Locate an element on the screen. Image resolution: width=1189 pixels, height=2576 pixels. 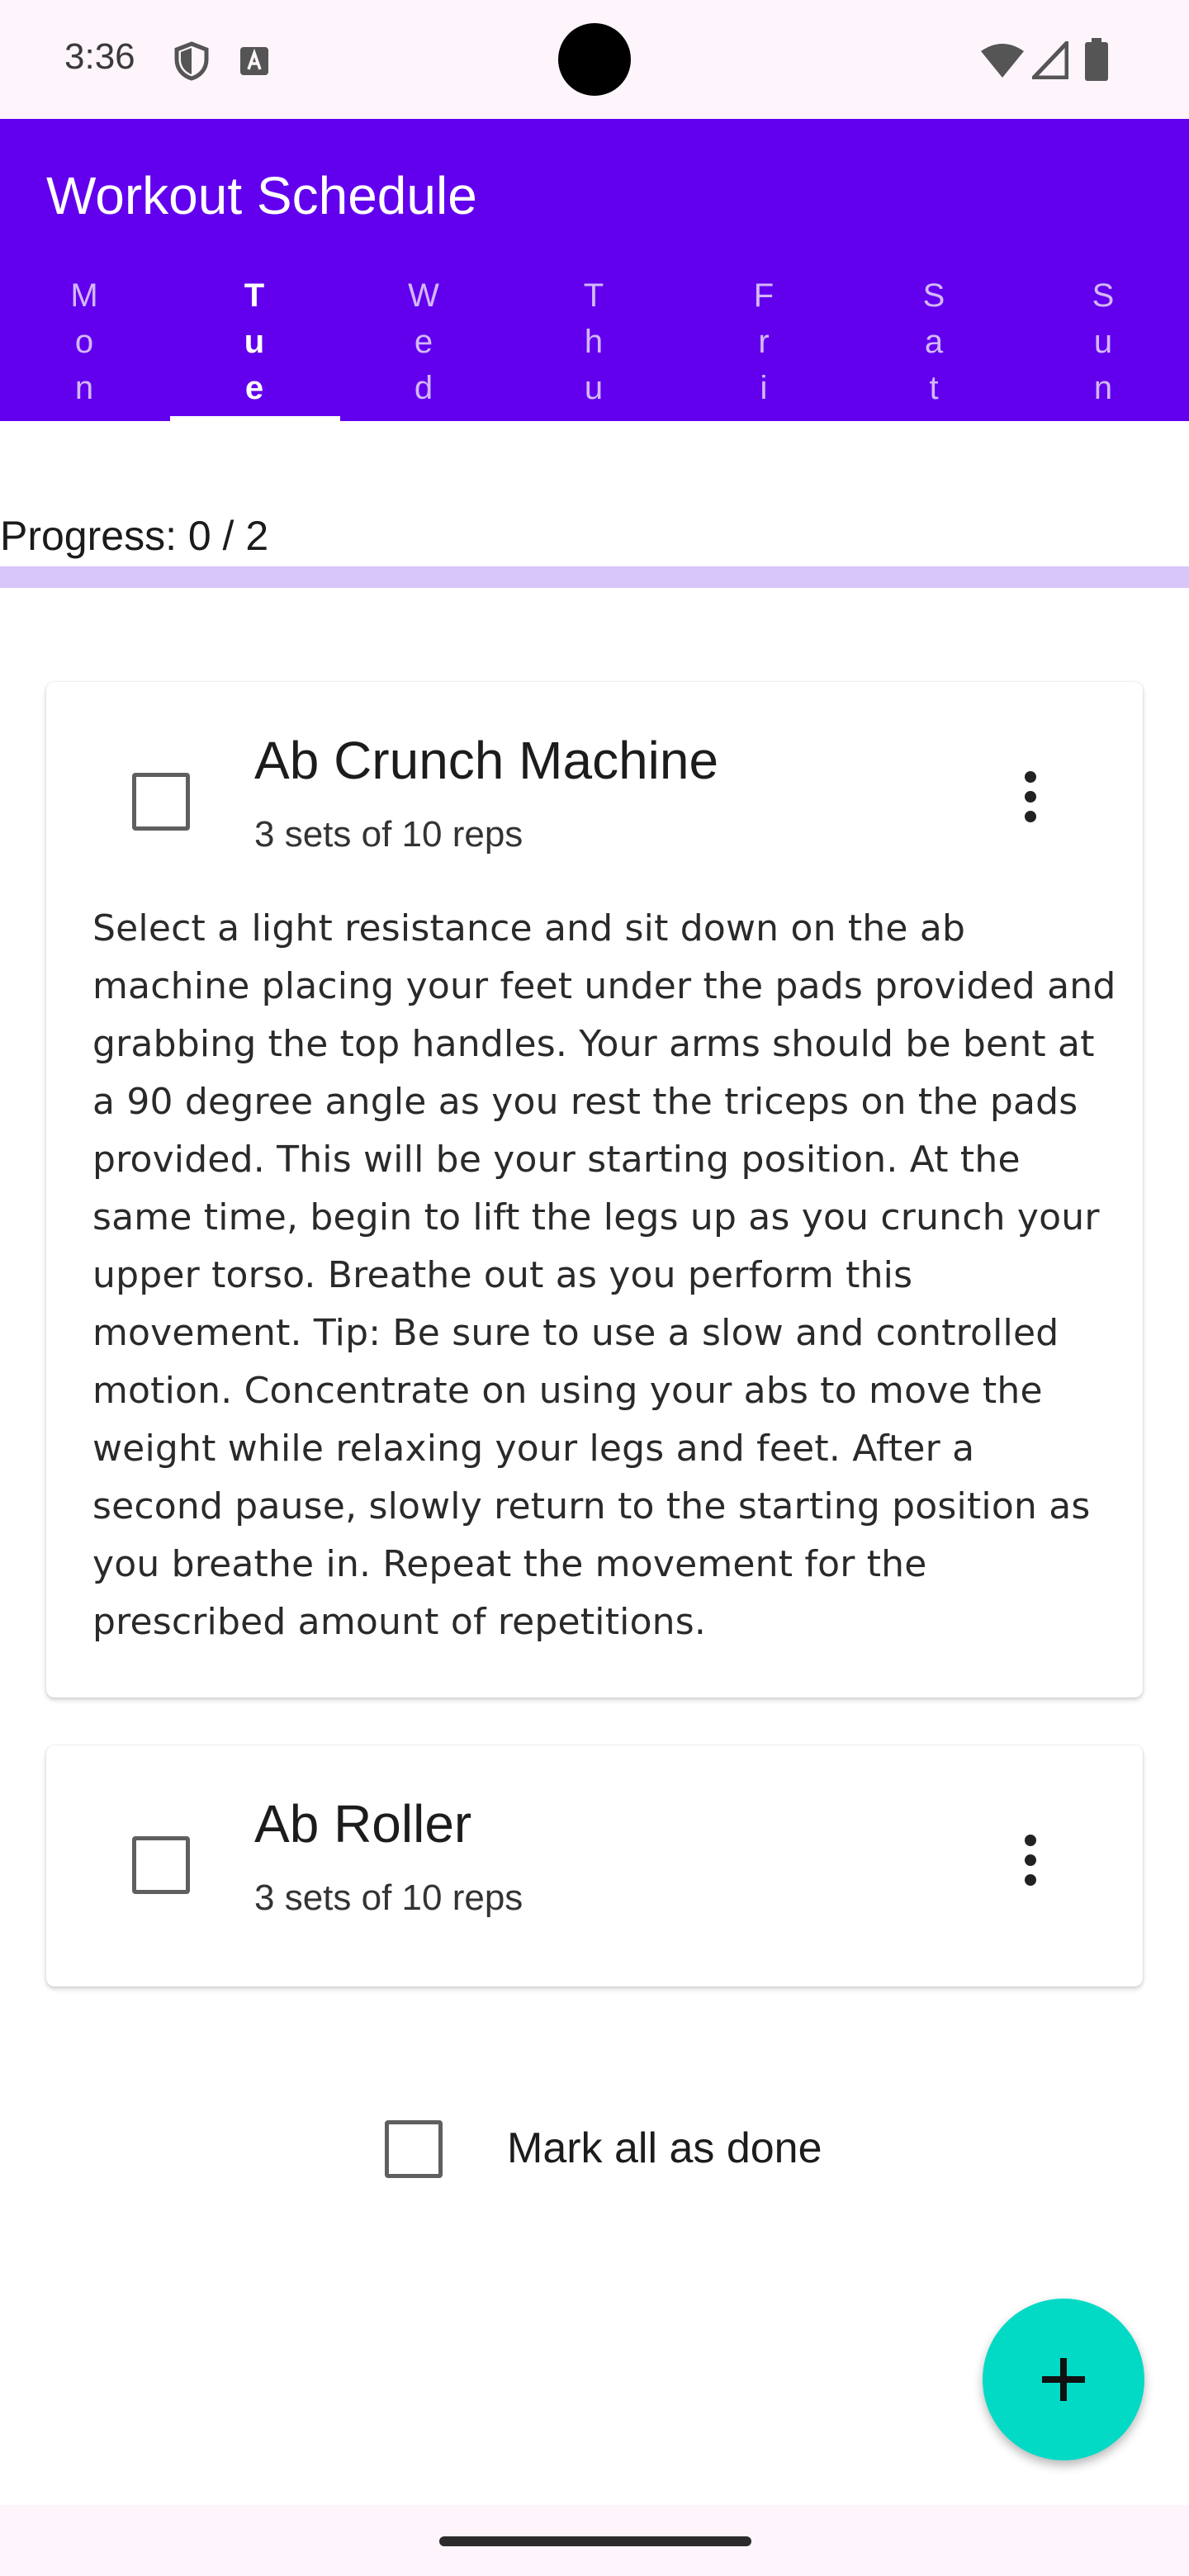
progress-bar is located at coordinates (594, 577).